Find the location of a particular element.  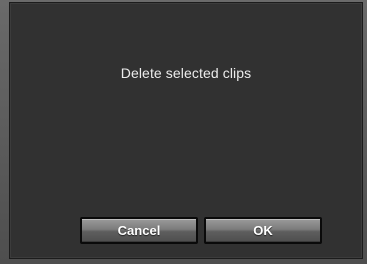

cancel-button: Cancel is located at coordinates (139, 230).